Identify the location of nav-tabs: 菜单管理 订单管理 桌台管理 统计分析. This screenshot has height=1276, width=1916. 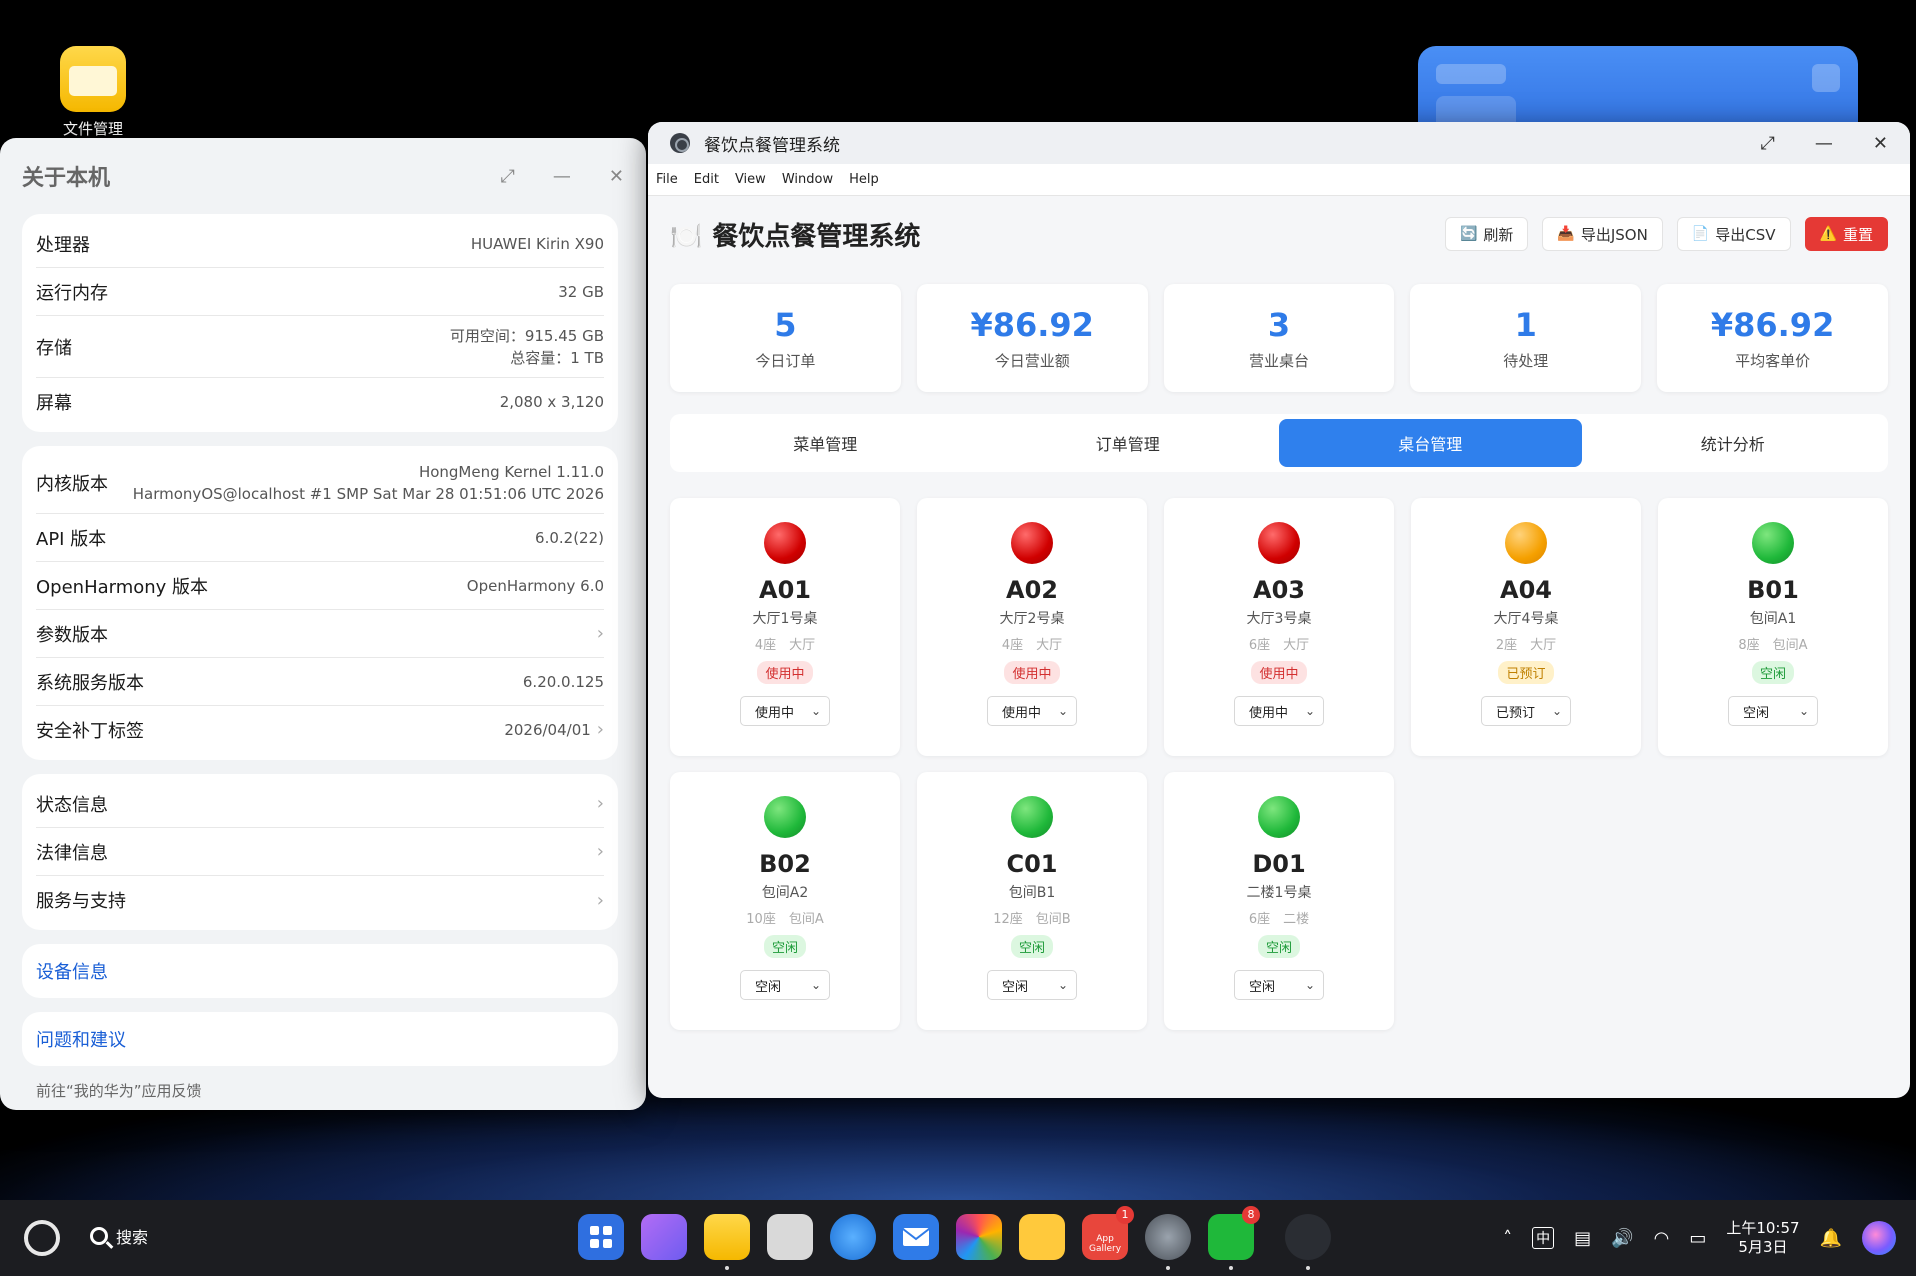
(1279, 443).